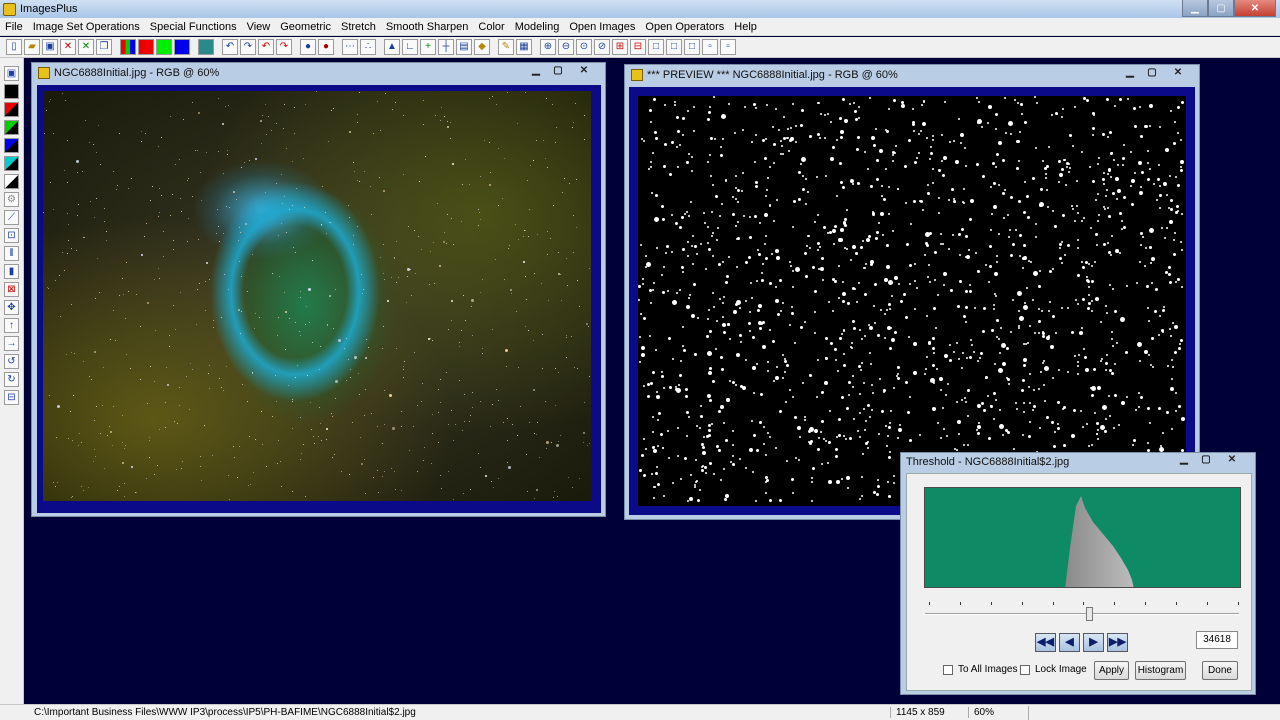 The height and width of the screenshot is (720, 1280). I want to click on dots-icon: ⋯, so click(350, 47).